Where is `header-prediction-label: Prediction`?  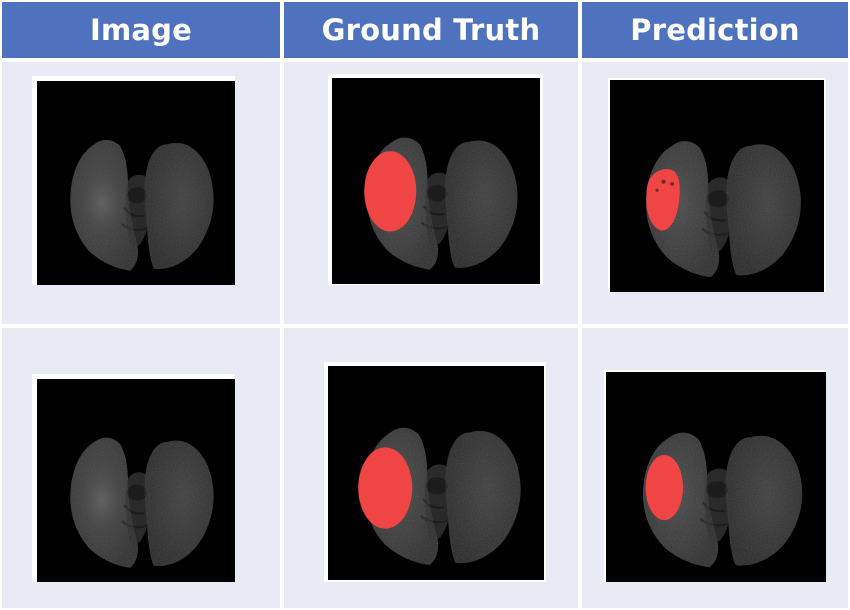 header-prediction-label: Prediction is located at coordinates (715, 30).